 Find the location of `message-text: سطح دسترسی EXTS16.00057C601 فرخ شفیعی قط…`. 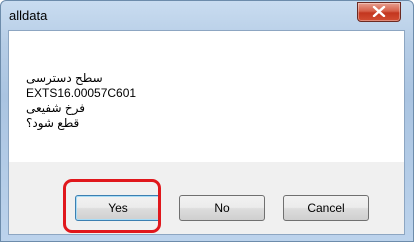

message-text: سطح دسترسی EXTS16.00057C601 فرخ شفیعی قط… is located at coordinates (81, 101).